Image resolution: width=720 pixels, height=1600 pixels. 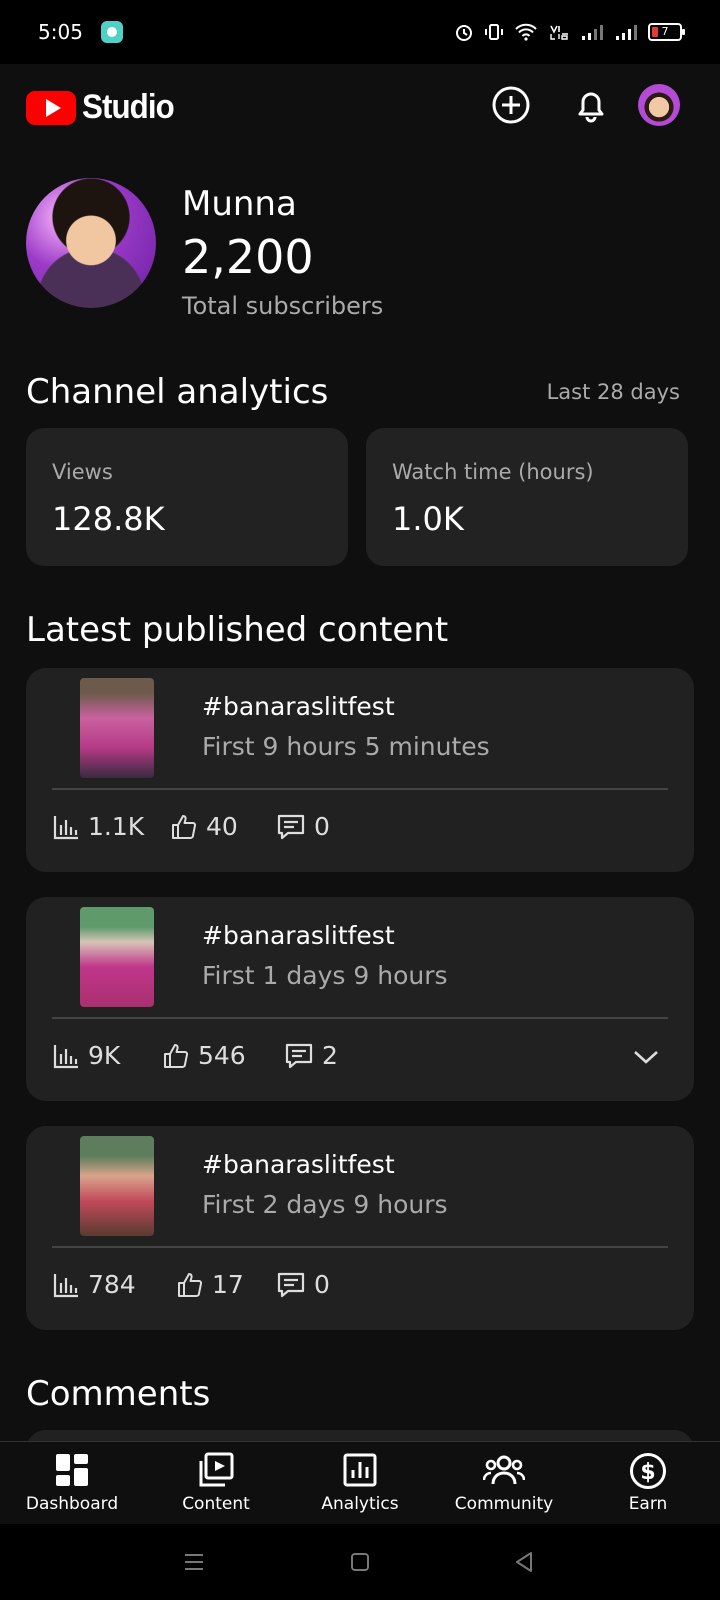 What do you see at coordinates (325, 975) in the screenshot?
I see `video-period: First 1 days 9 hours` at bounding box center [325, 975].